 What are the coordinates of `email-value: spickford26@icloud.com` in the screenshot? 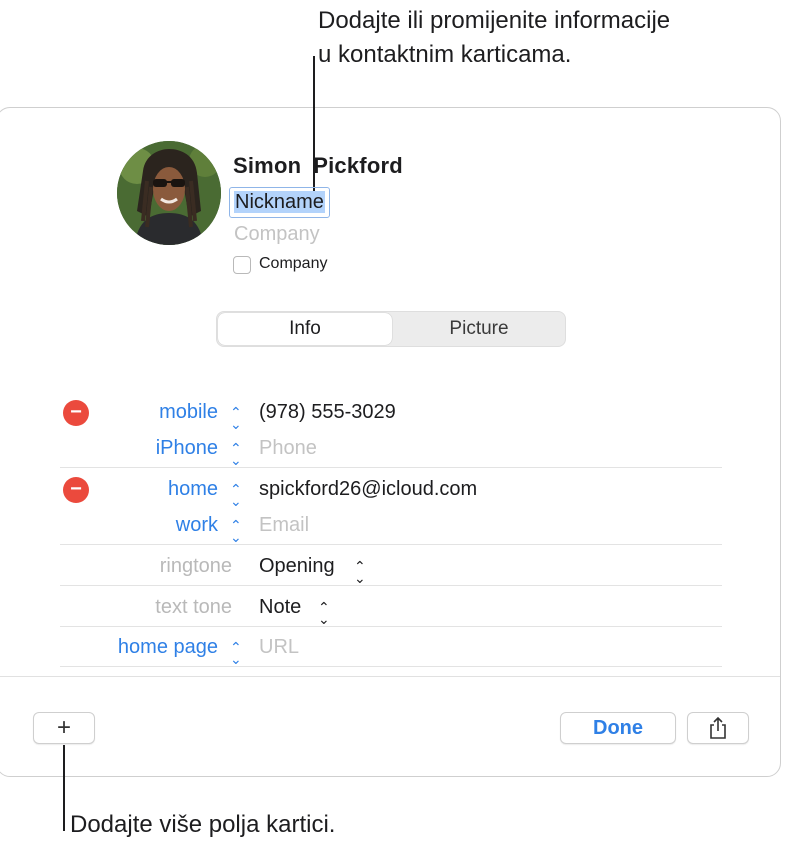 It's located at (368, 489).